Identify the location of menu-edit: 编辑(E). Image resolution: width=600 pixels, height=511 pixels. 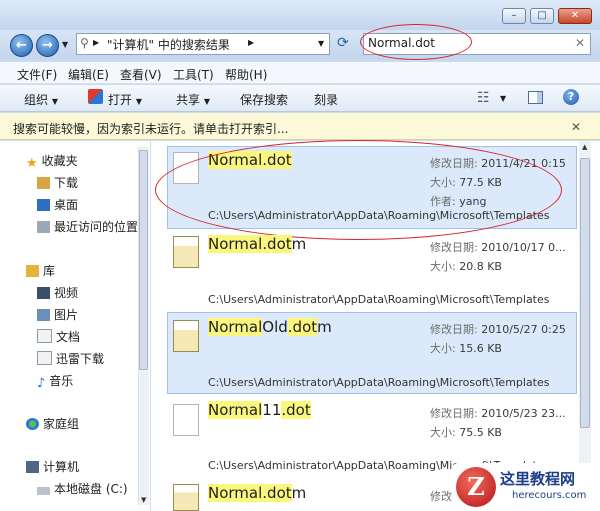
(88, 74).